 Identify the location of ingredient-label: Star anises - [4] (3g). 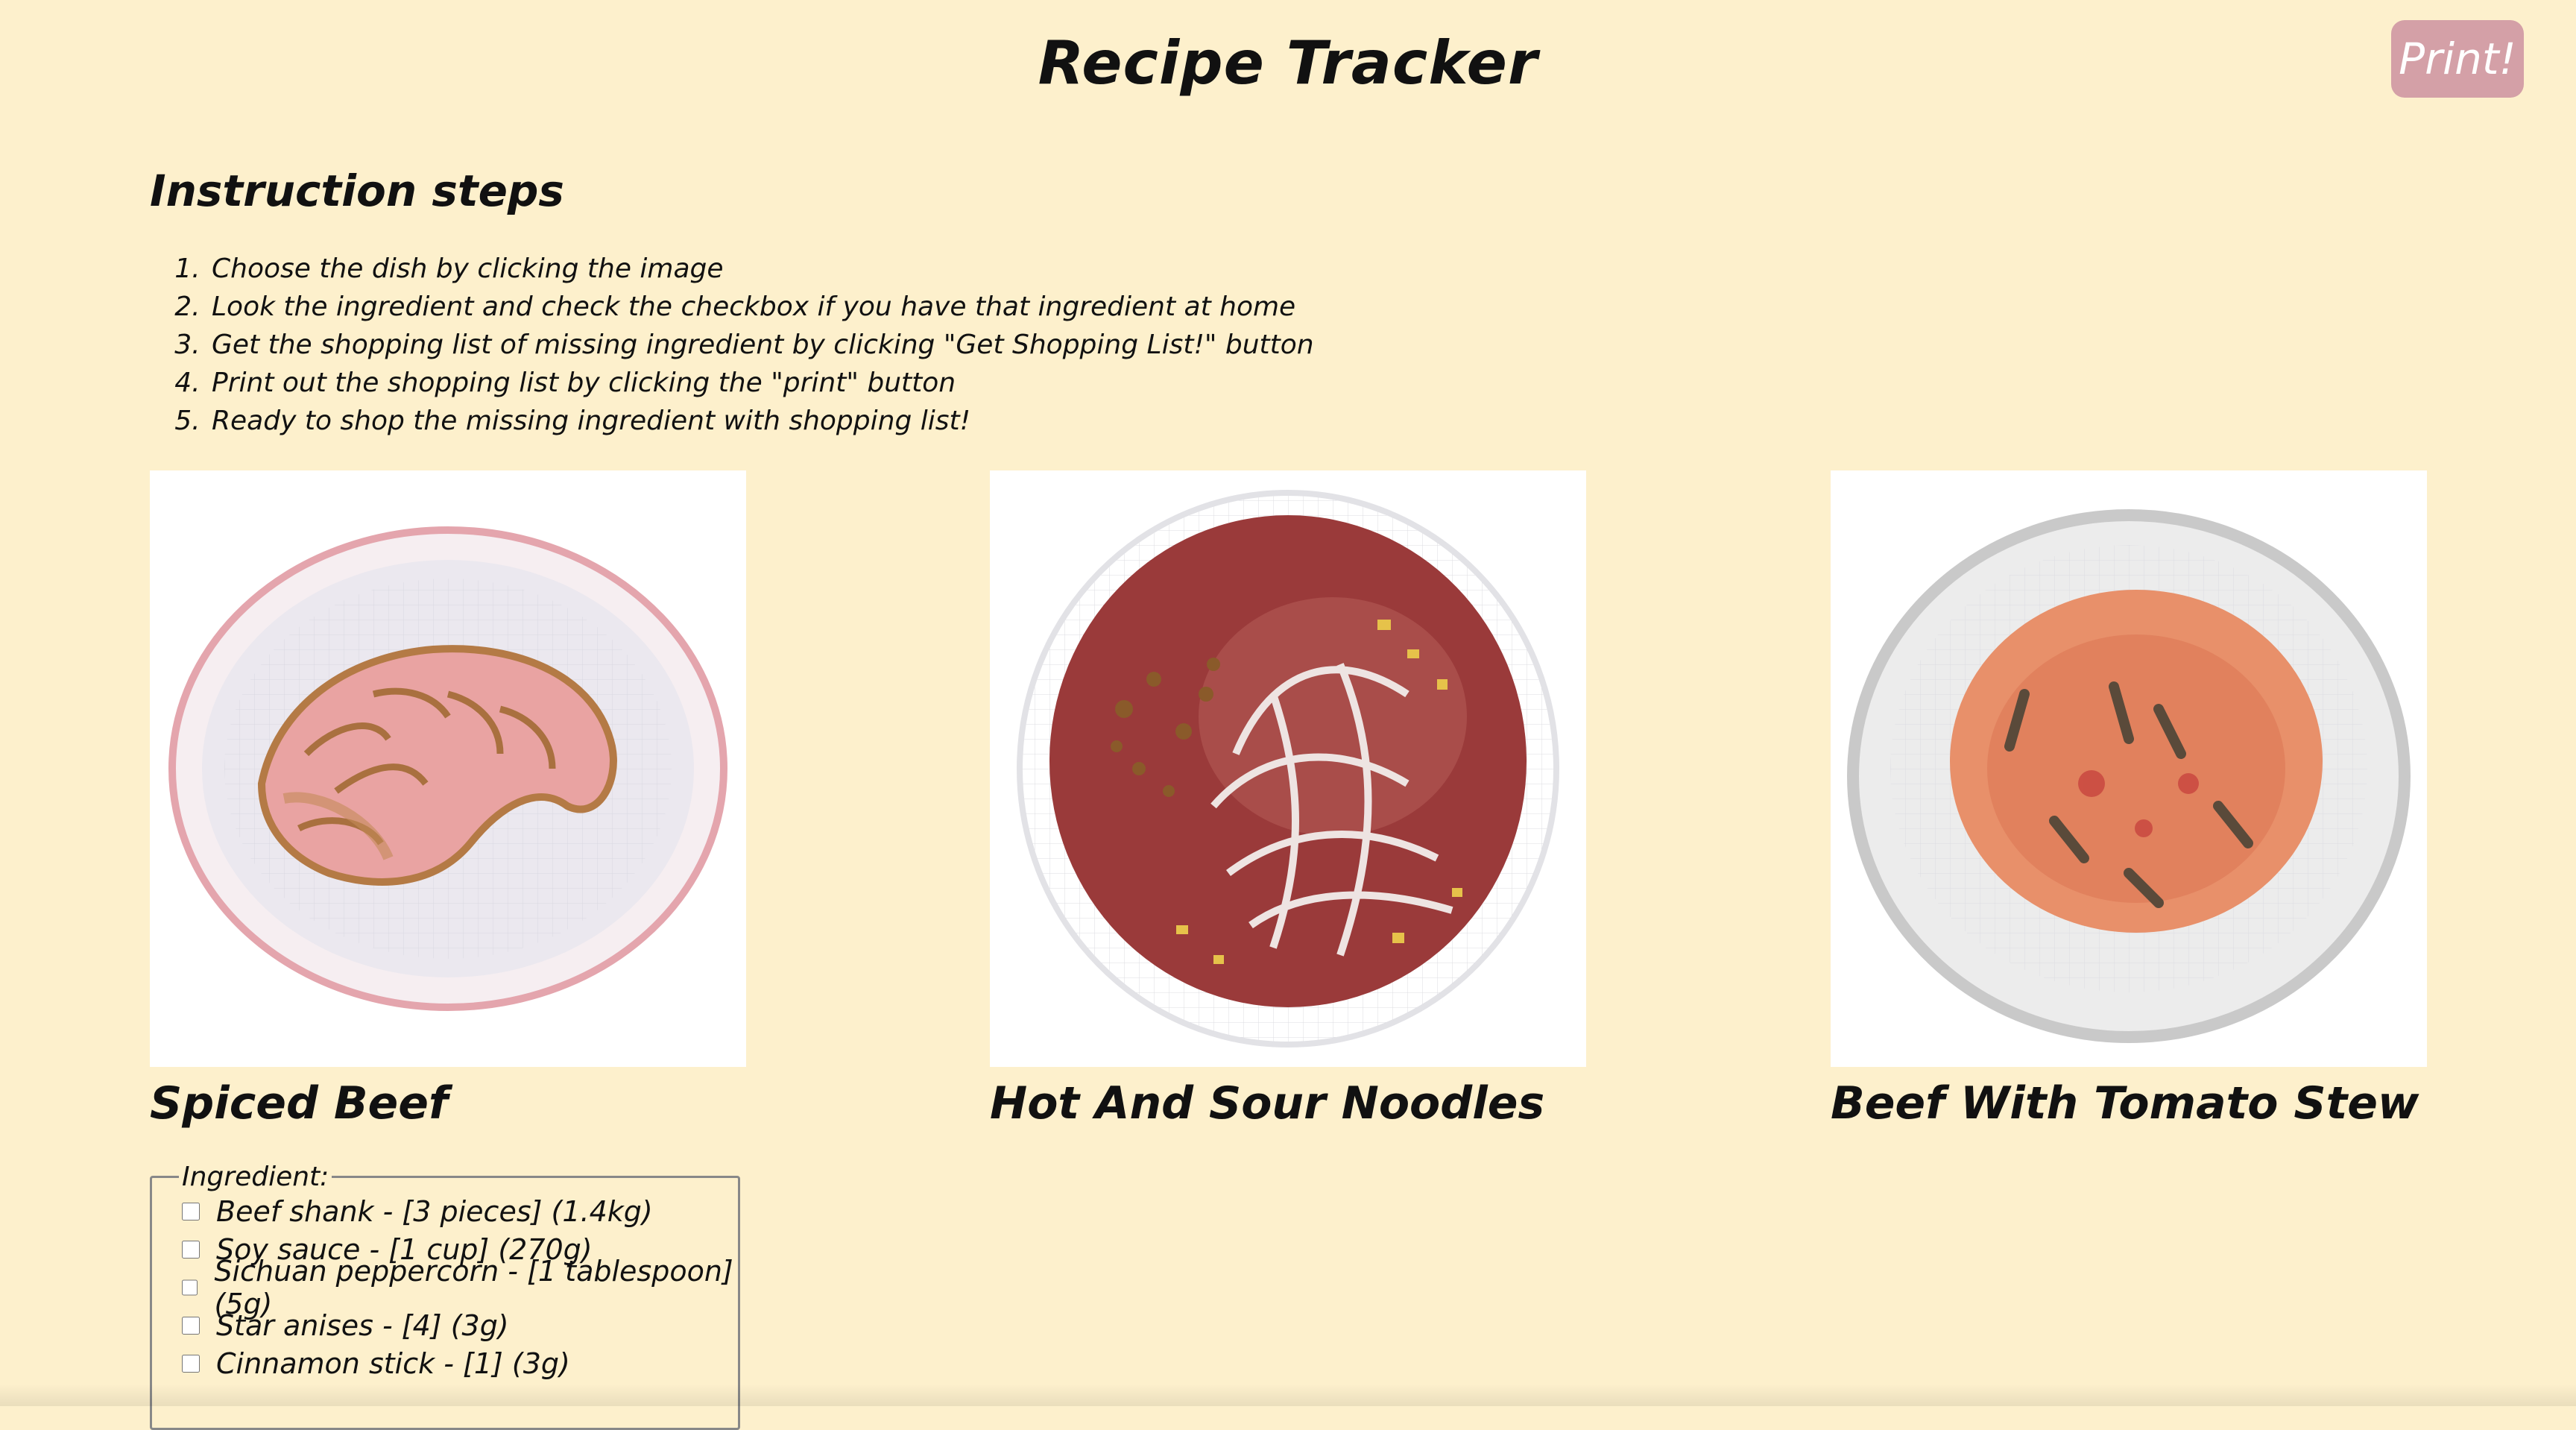
(362, 1325).